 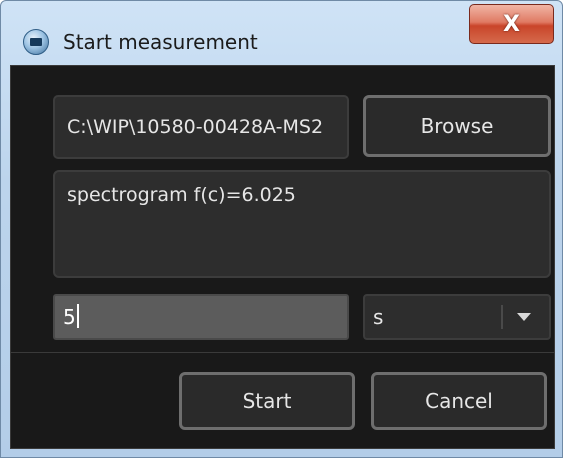 I want to click on text-caret, so click(x=77, y=316).